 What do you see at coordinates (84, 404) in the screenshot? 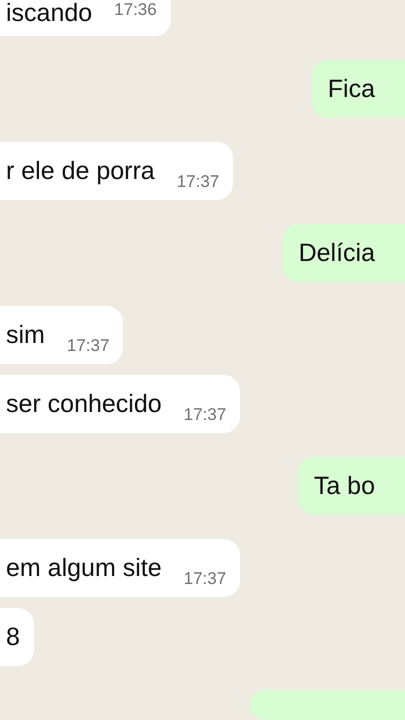
I see `message-text: ser conhecido` at bounding box center [84, 404].